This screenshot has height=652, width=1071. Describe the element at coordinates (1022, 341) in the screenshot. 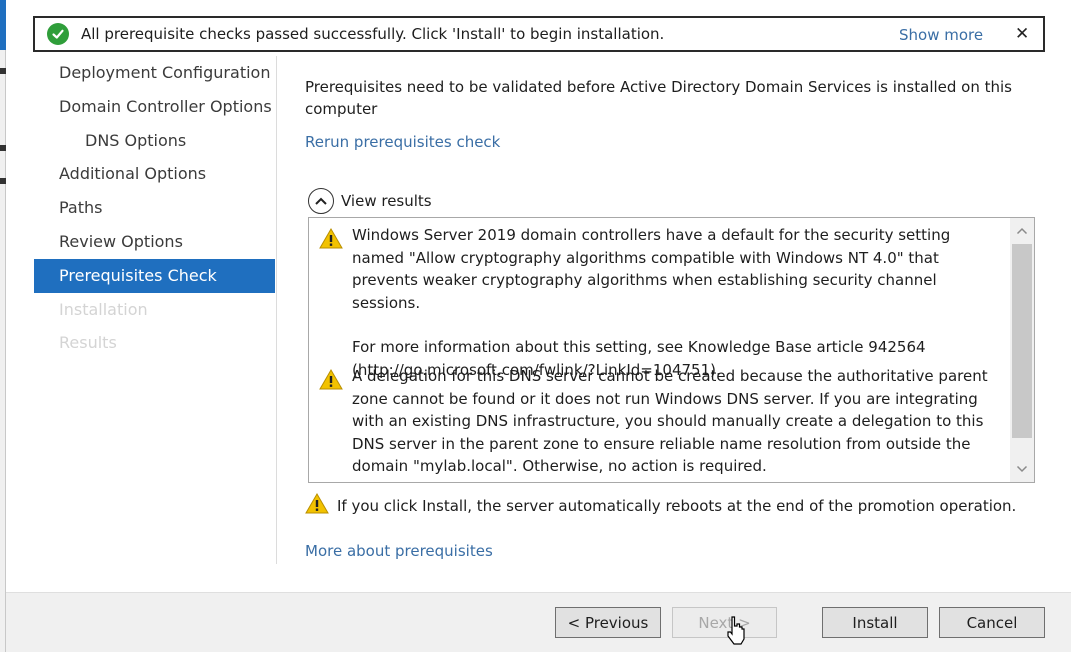

I see `scroll-thumb` at that location.